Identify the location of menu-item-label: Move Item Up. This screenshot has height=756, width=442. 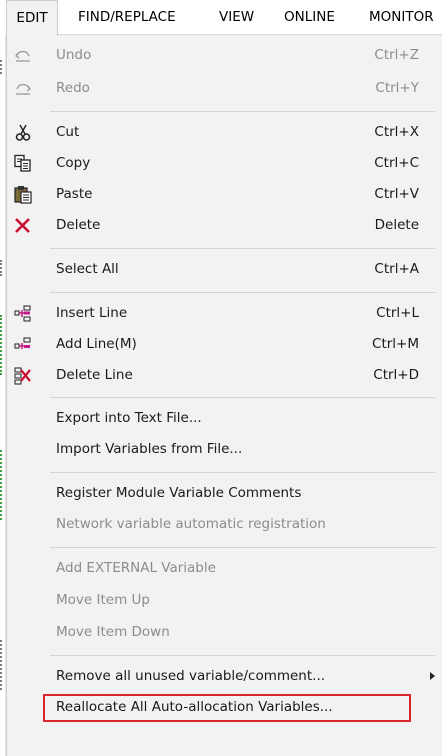
(103, 600).